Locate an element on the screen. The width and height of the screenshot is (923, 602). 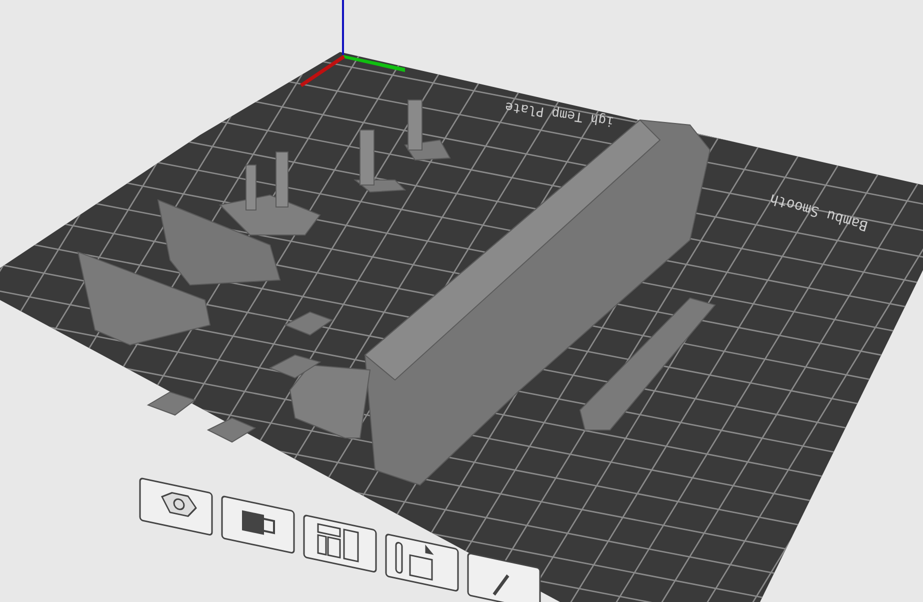
block-icon is located at coordinates (258, 522).